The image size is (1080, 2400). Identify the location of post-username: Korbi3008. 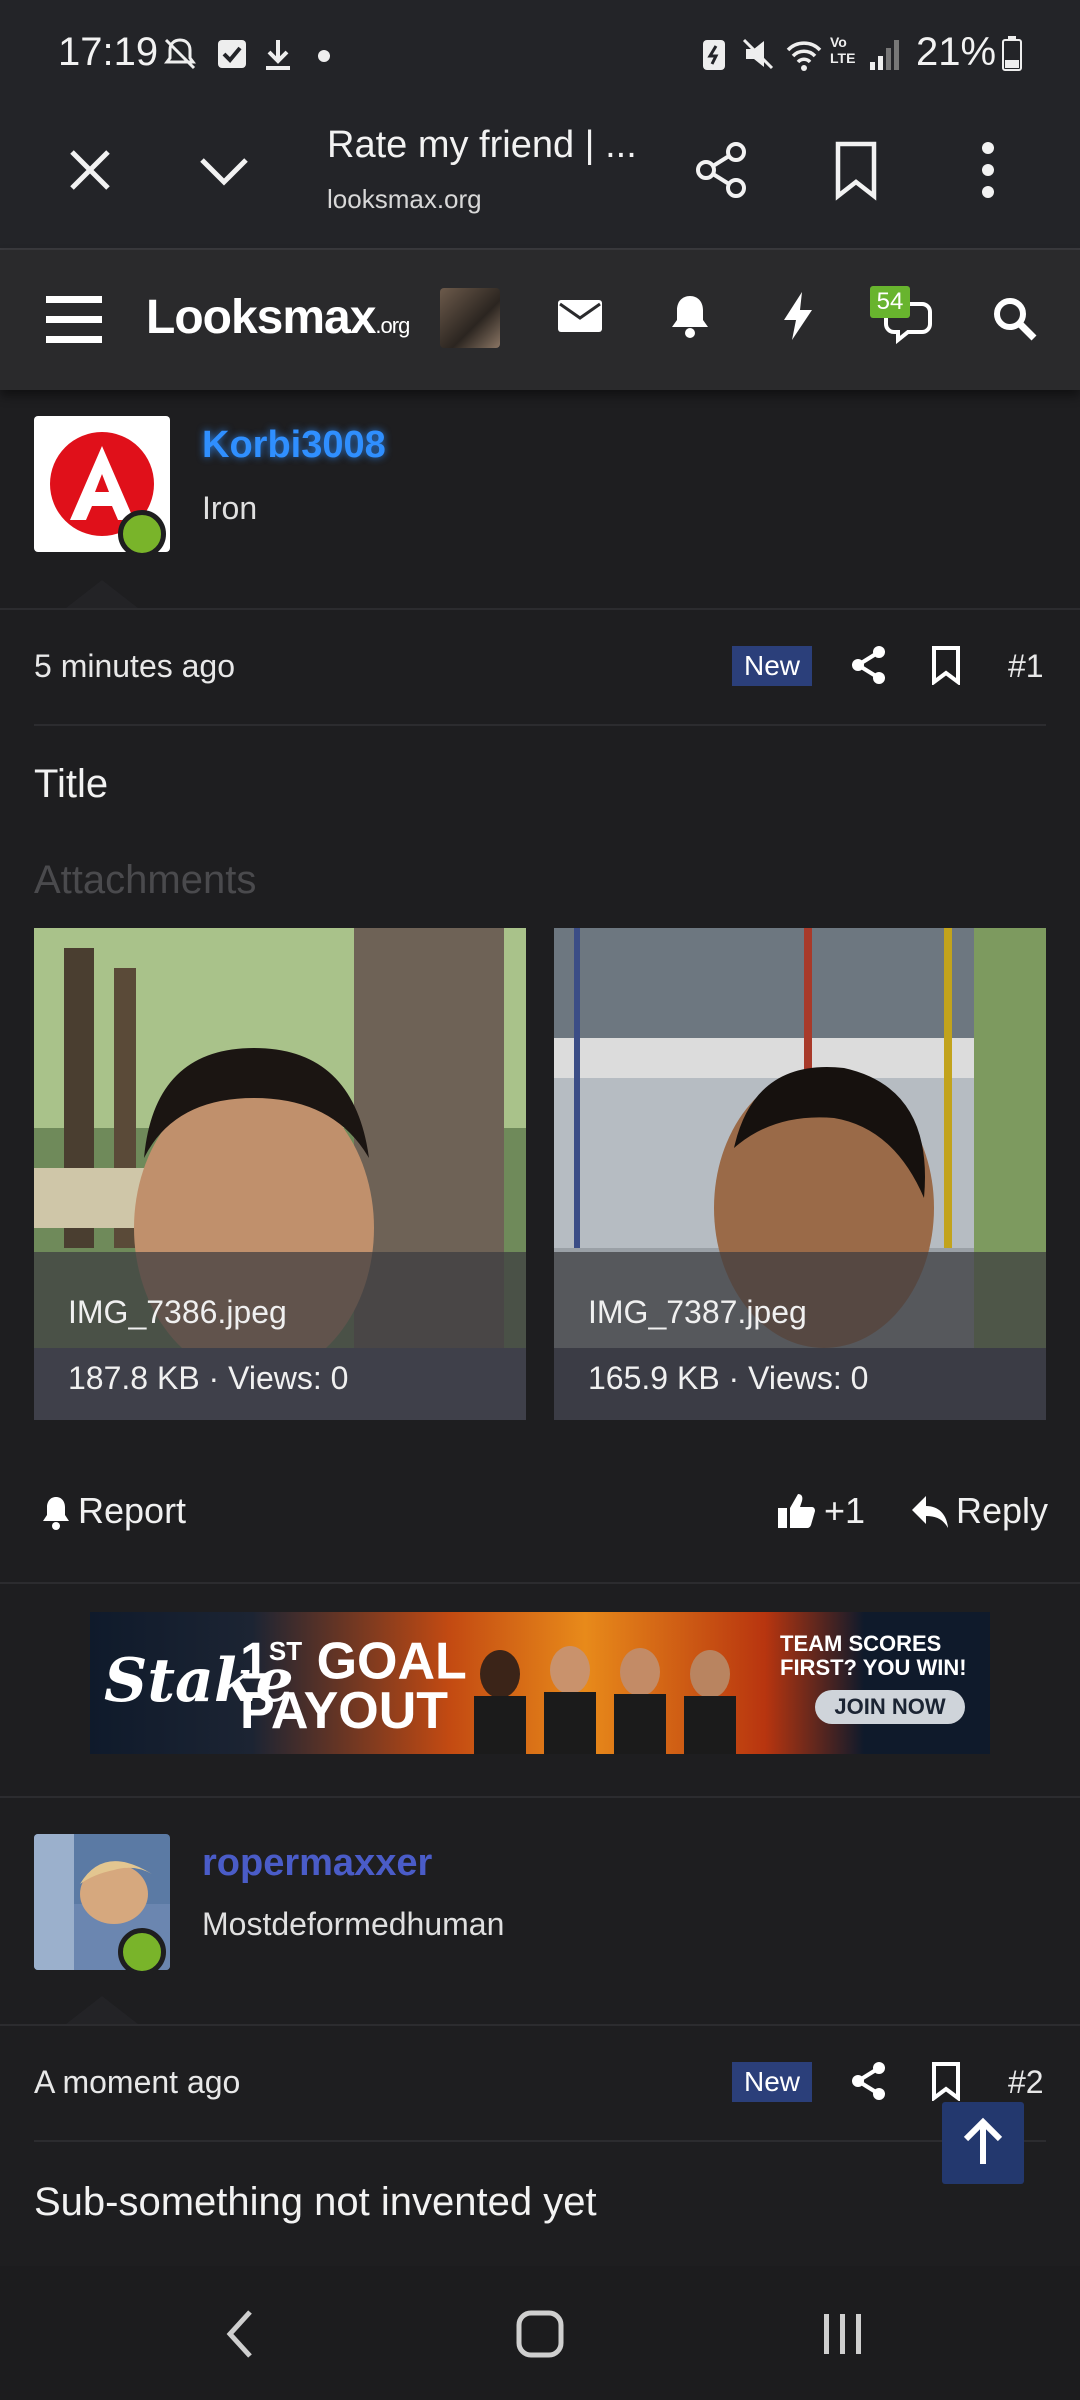
(294, 445).